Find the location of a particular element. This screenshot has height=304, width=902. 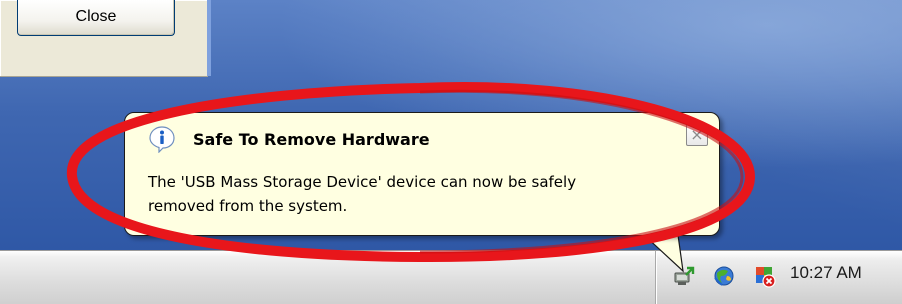

dialog-window-fragment: Close is located at coordinates (105, 38).